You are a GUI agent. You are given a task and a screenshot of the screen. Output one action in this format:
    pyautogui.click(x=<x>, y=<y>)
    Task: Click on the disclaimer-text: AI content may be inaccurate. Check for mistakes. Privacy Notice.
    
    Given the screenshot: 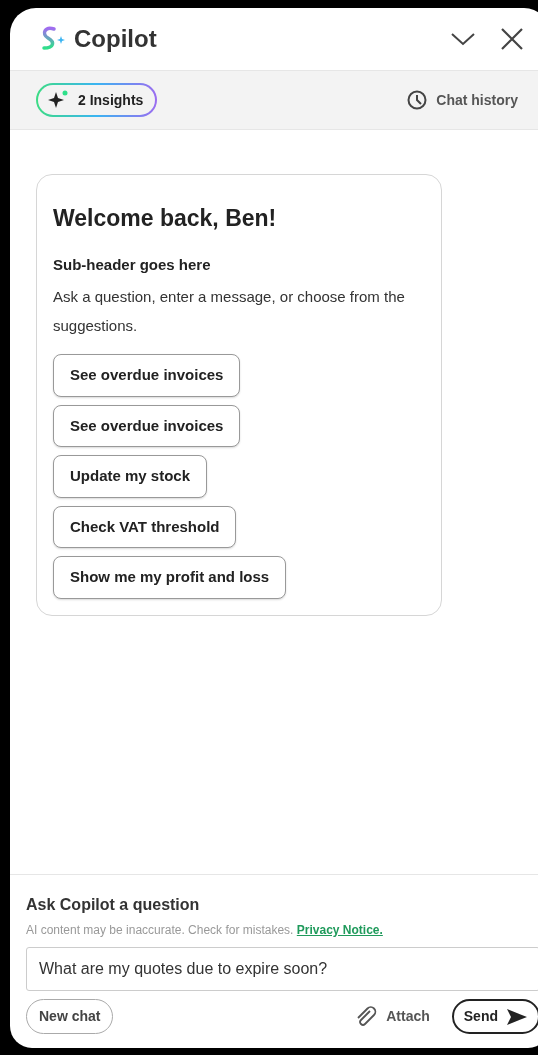 What is the action you would take?
    pyautogui.click(x=205, y=930)
    